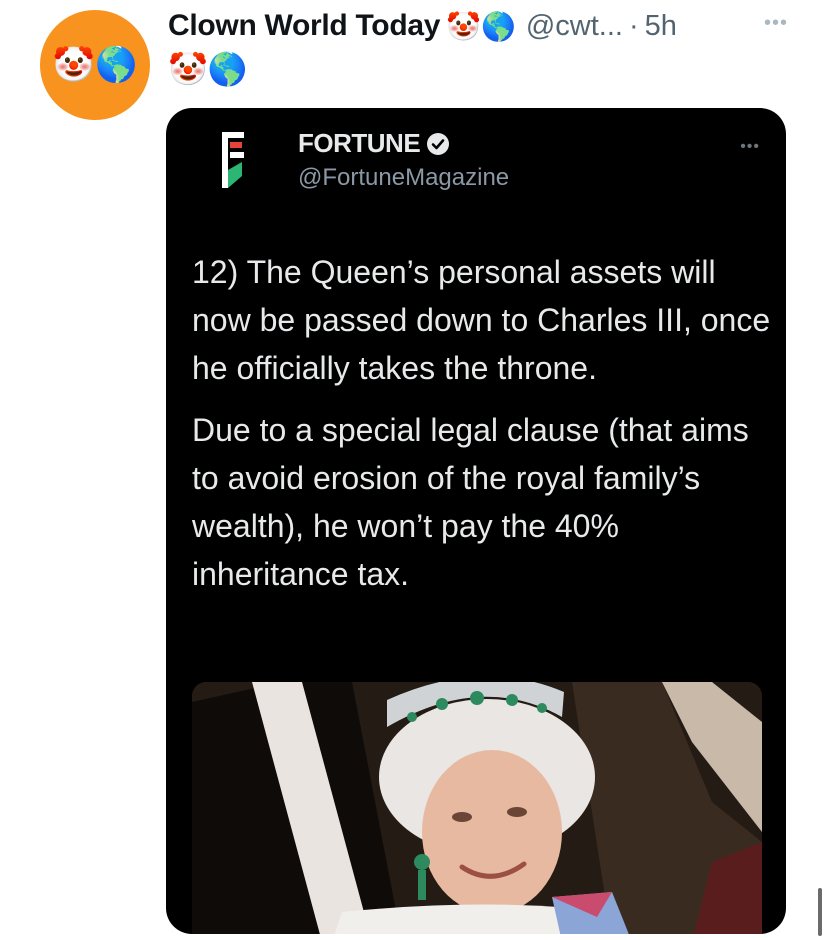 The width and height of the screenshot is (828, 940). I want to click on verified-badge-icon, so click(438, 143).